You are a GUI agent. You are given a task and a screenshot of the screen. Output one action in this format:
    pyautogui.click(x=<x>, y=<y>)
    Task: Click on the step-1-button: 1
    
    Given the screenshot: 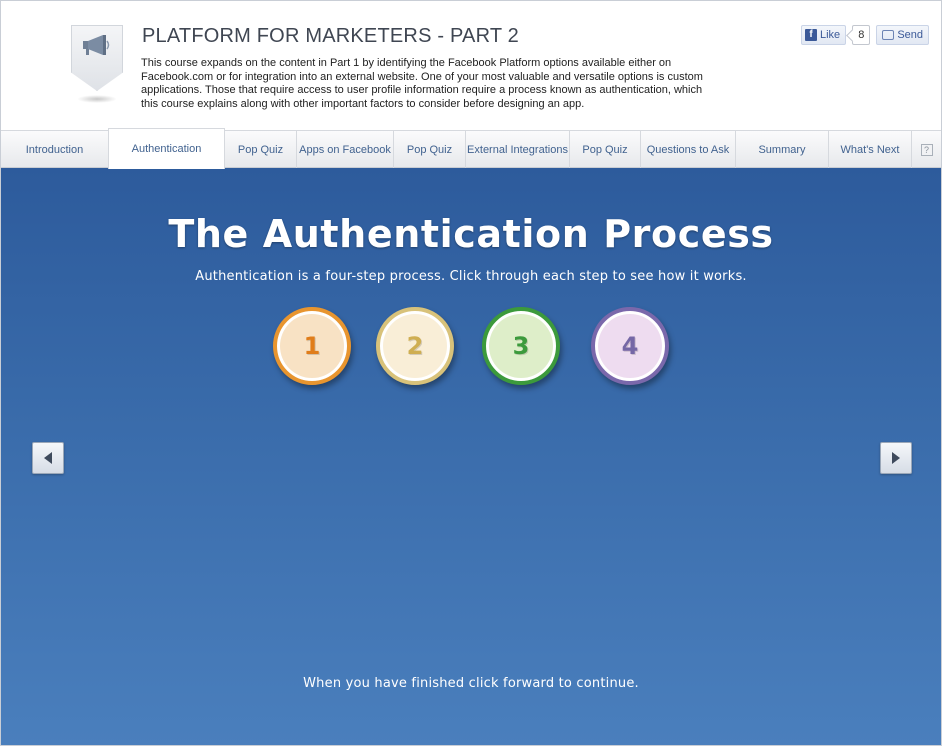 What is the action you would take?
    pyautogui.click(x=312, y=346)
    